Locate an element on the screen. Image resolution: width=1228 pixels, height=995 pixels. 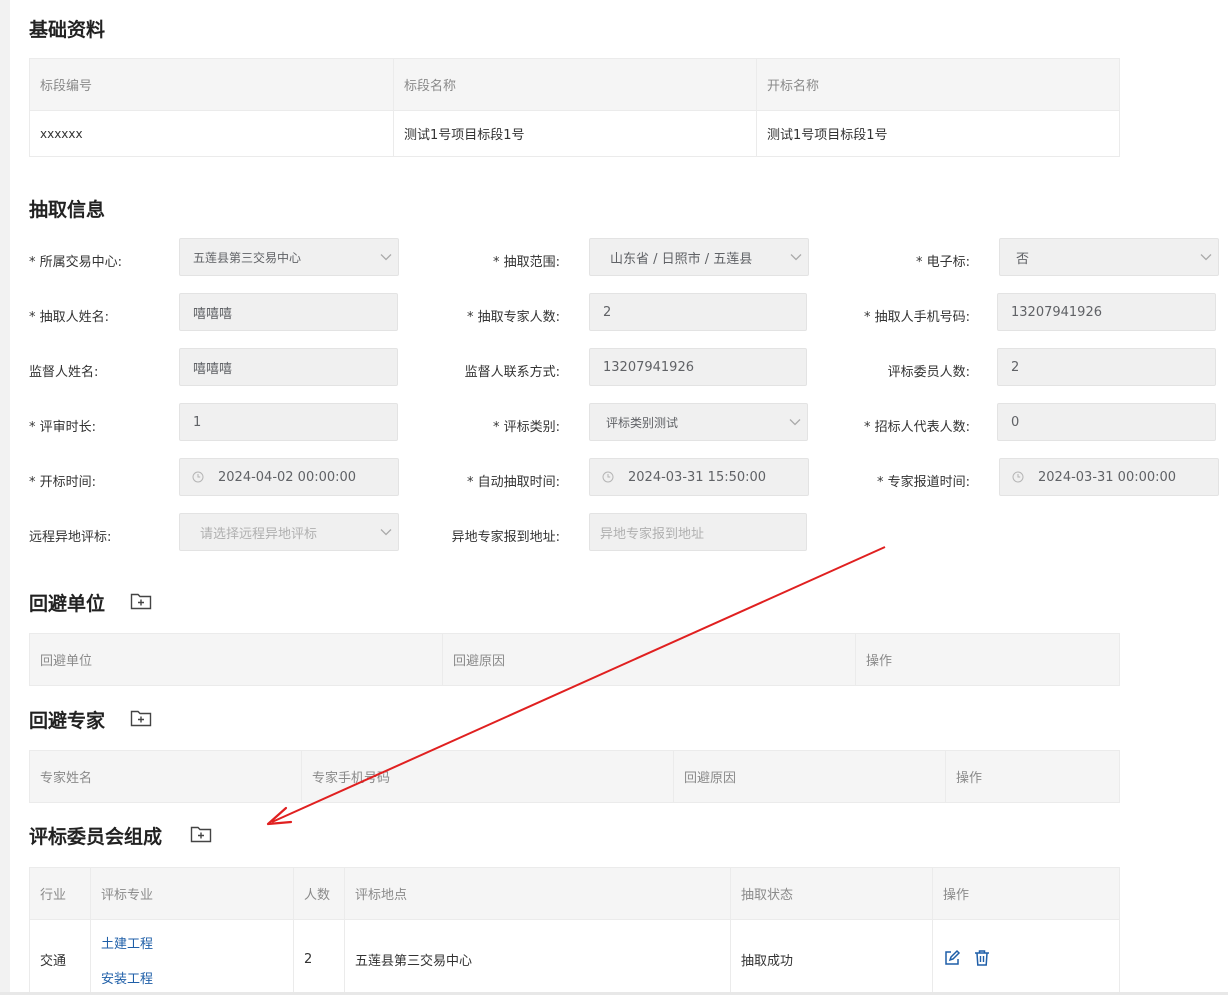
table-row: xxxxxx 测试1号项目标段1号 测试1号项目标段1号 is located at coordinates (574, 133).